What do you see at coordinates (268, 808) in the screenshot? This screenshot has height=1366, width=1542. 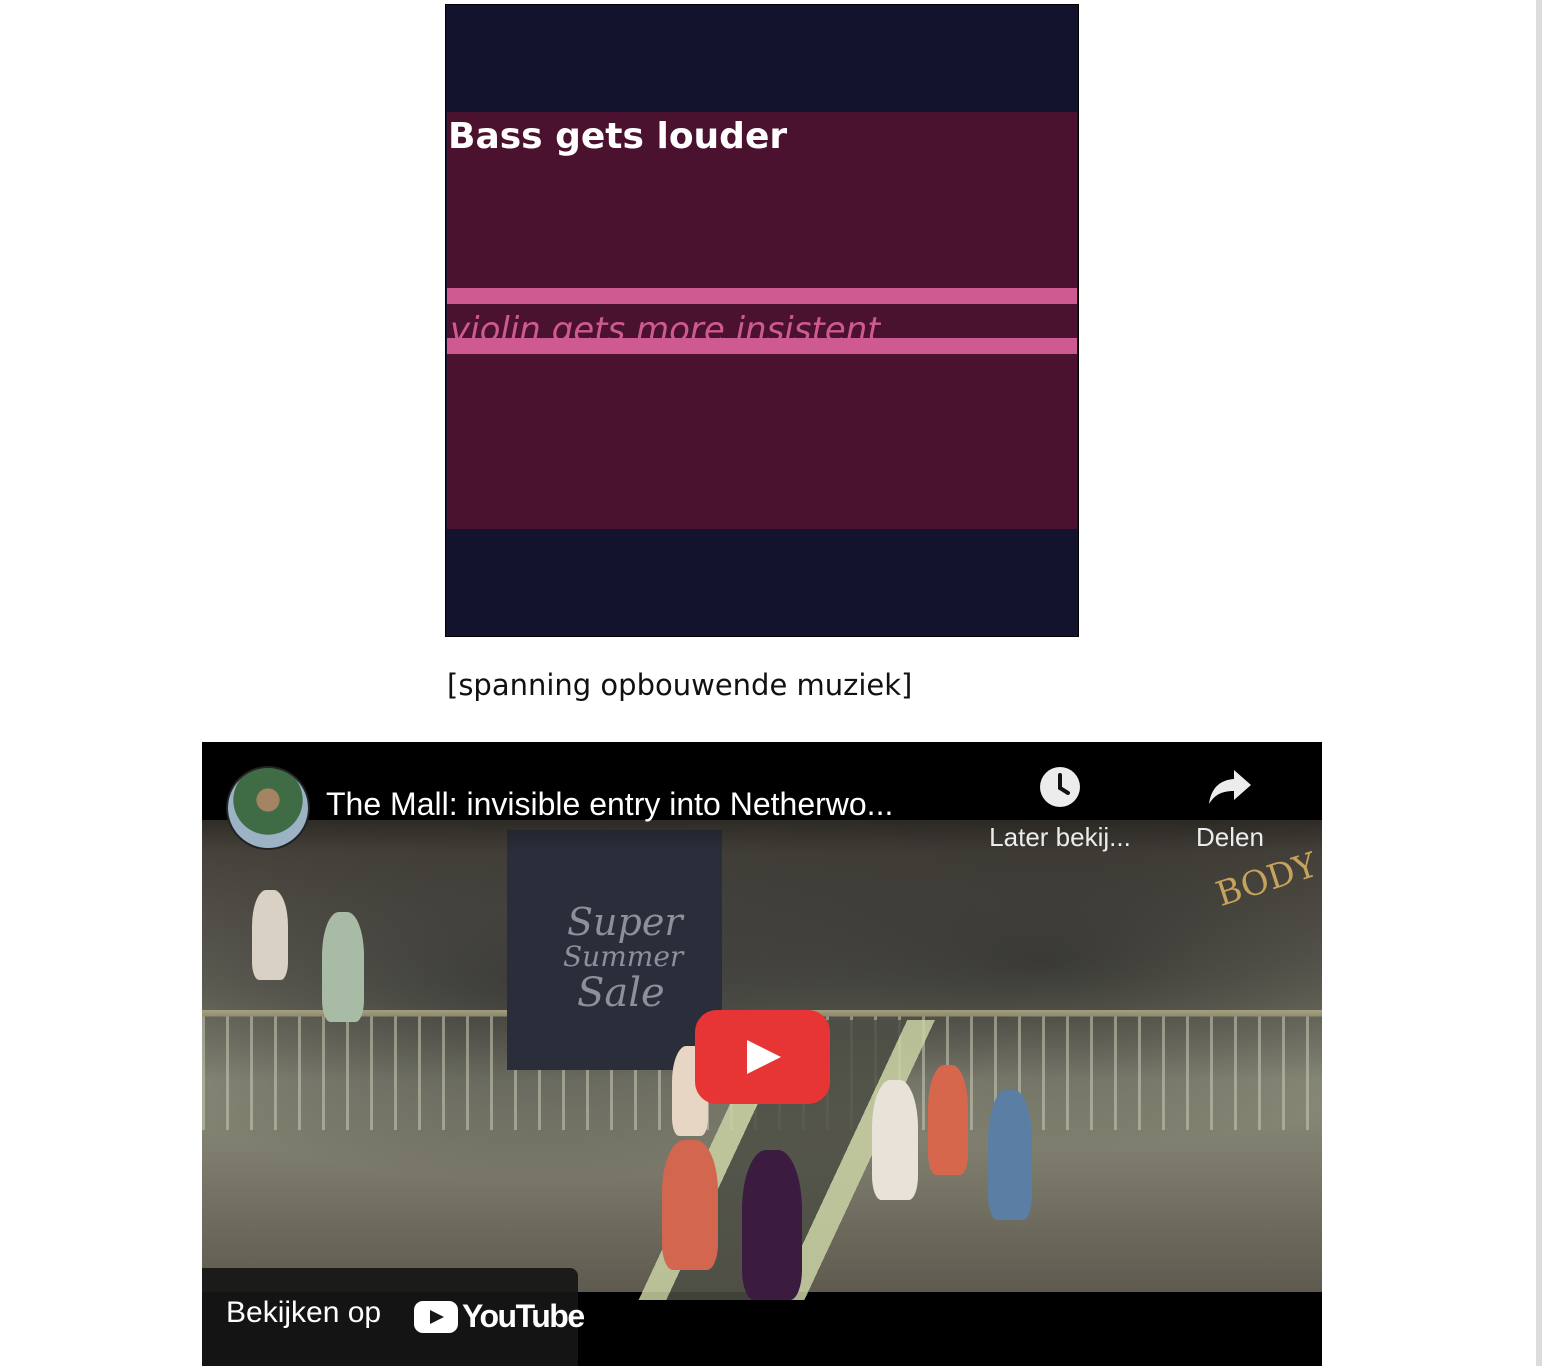 I see `channel-avatar` at bounding box center [268, 808].